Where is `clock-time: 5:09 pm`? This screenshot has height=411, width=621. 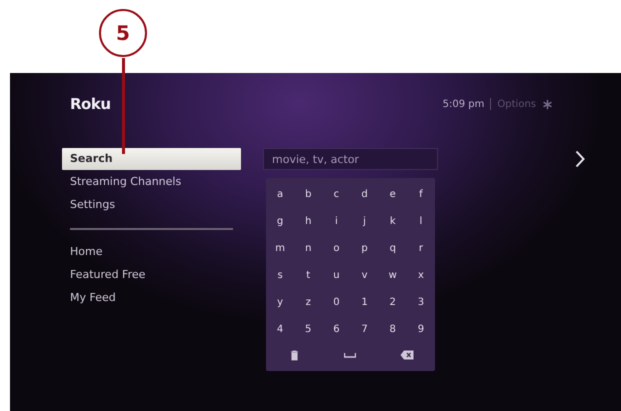 clock-time: 5:09 pm is located at coordinates (463, 104).